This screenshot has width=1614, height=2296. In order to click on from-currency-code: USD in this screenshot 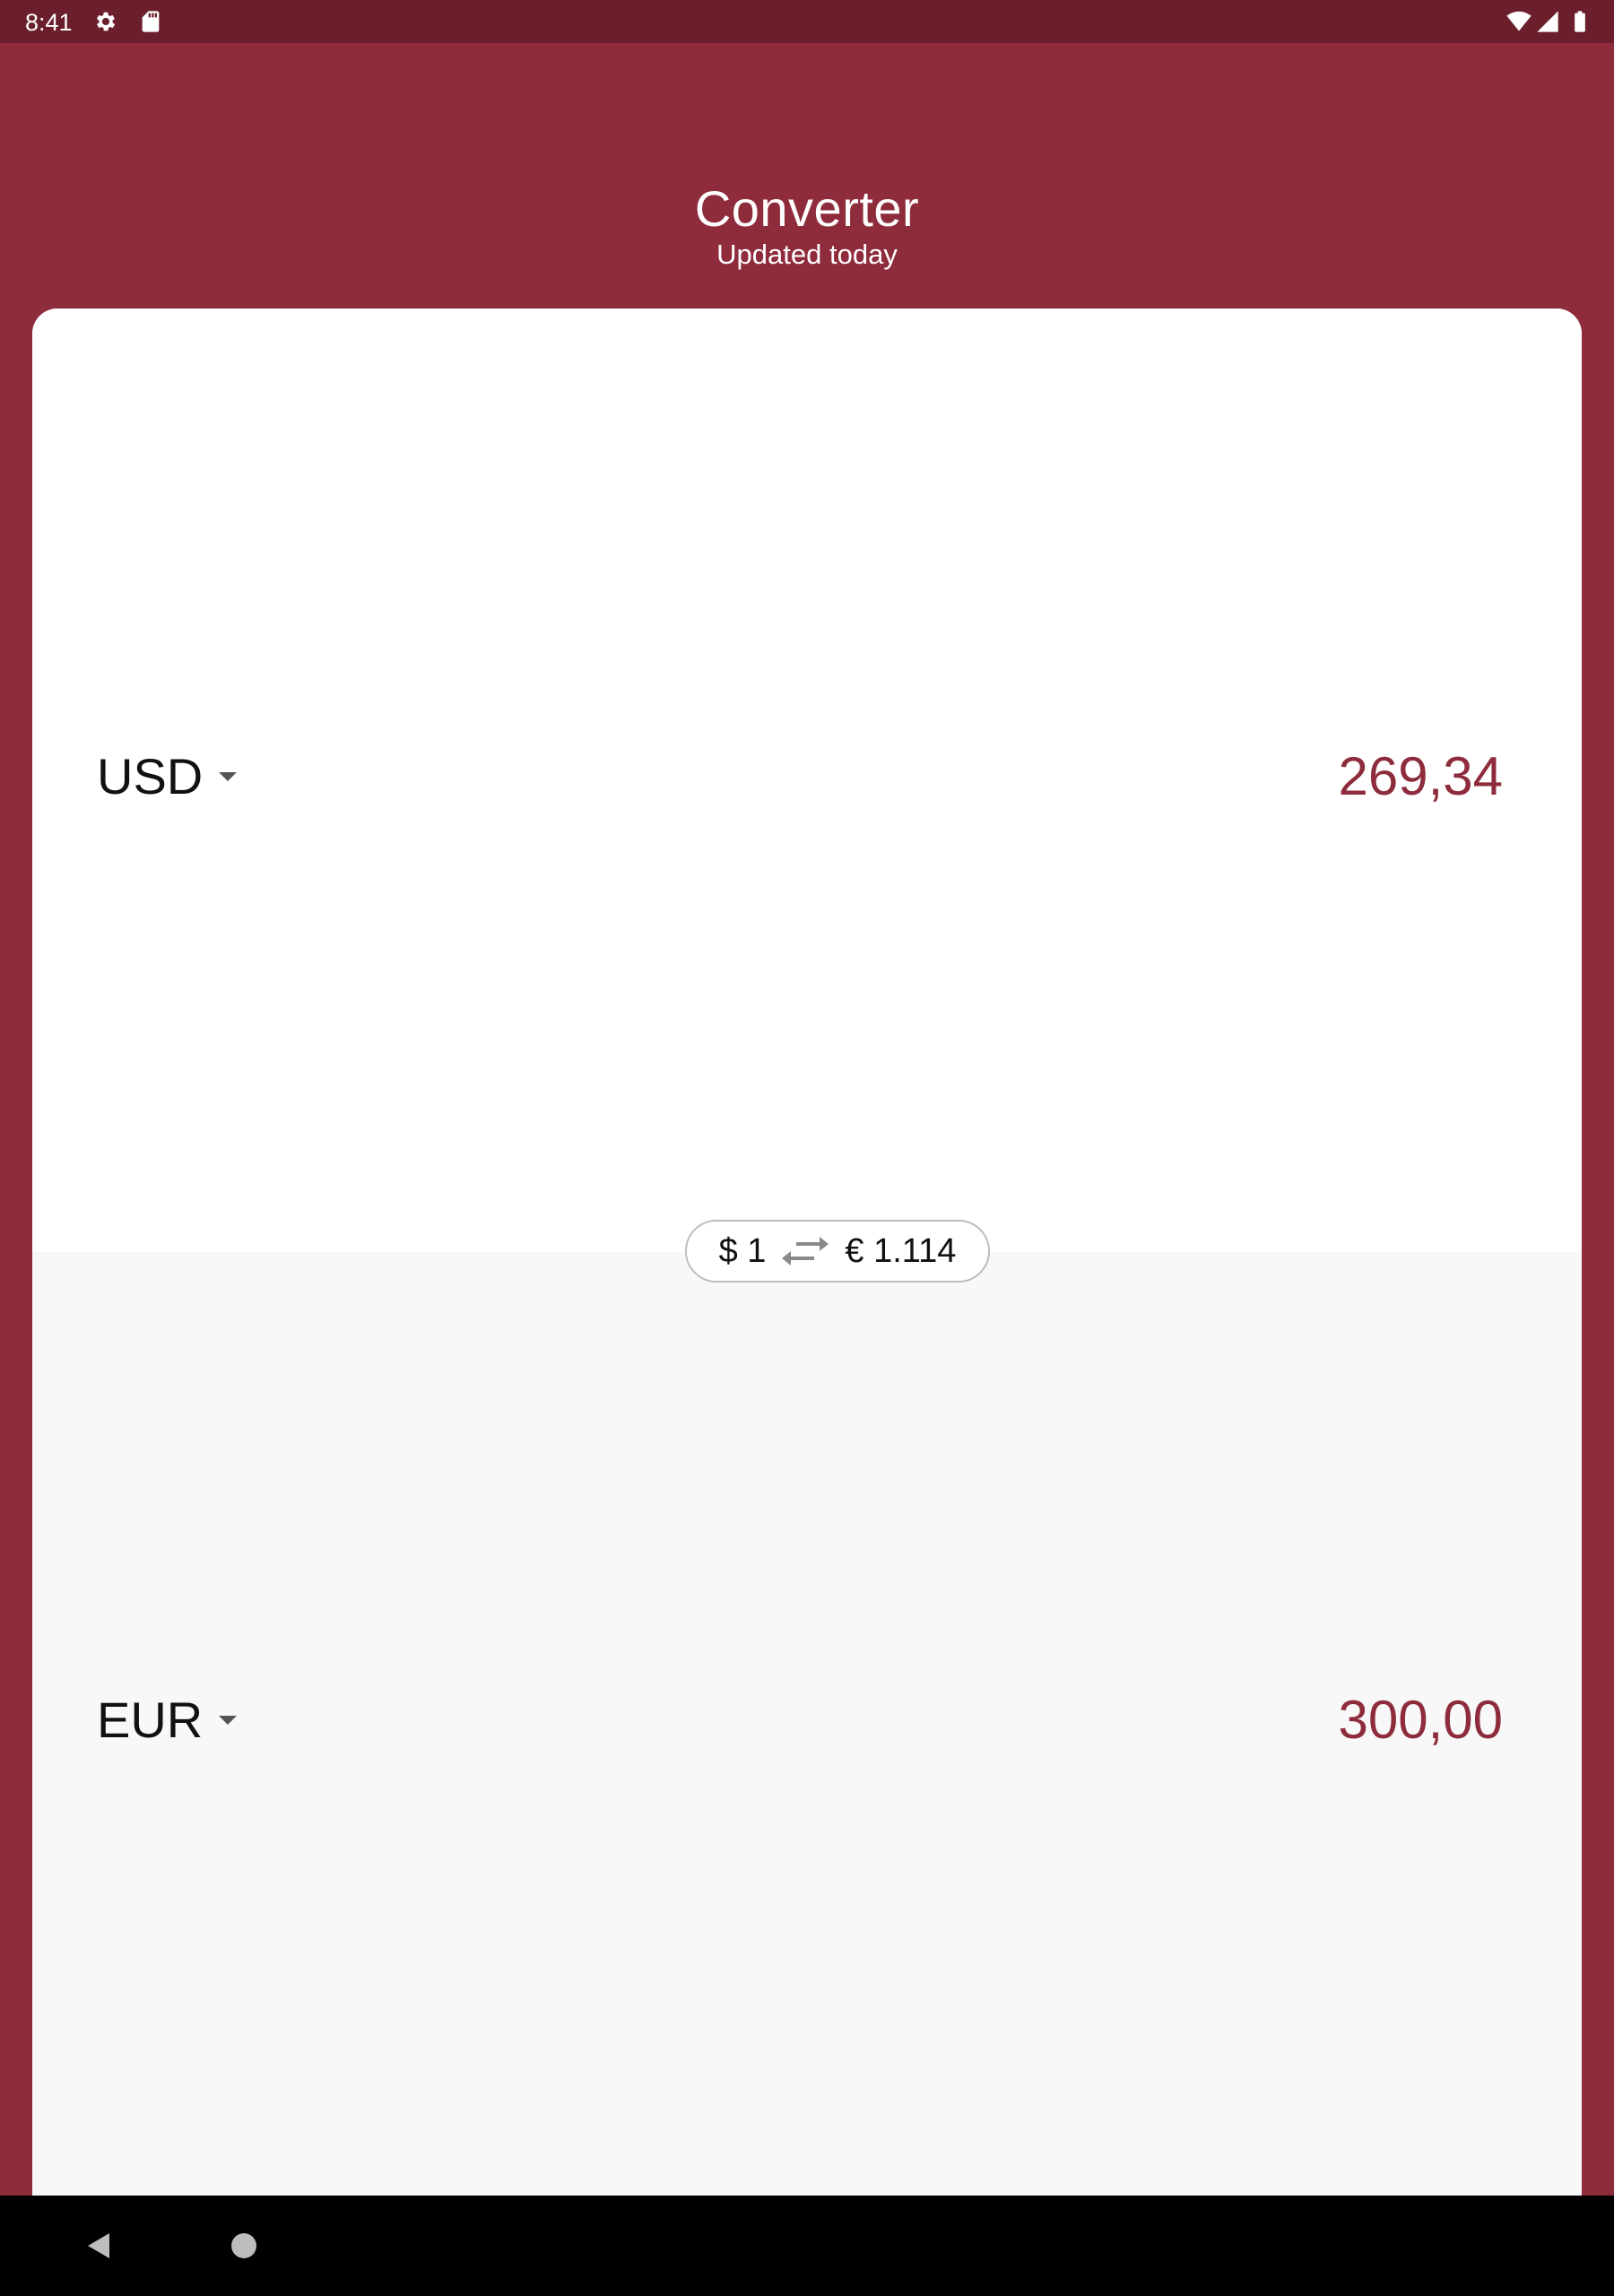, I will do `click(150, 776)`.